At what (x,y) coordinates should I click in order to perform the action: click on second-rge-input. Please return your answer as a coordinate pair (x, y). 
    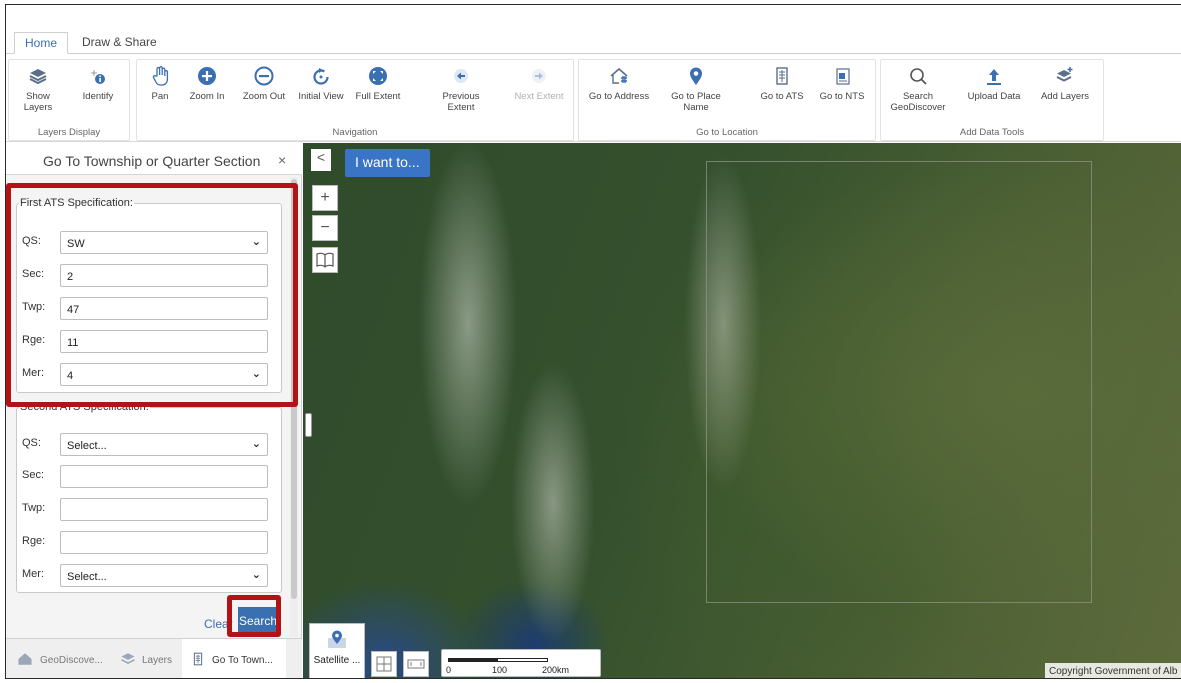
    Looking at the image, I should click on (164, 542).